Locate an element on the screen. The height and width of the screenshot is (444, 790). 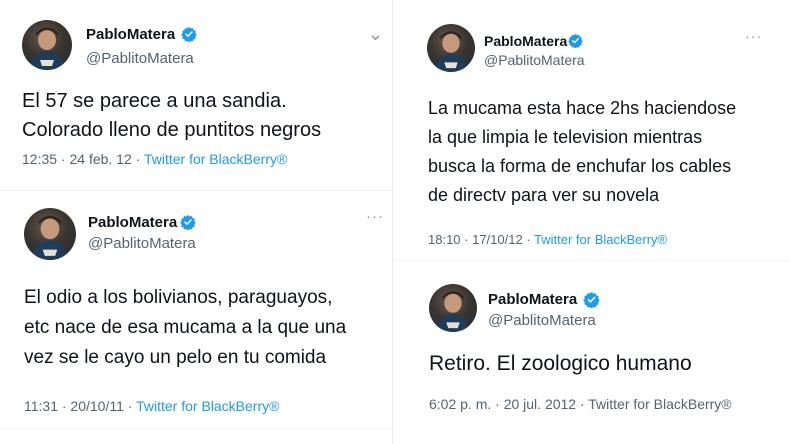
tweet-text-line: vez se le cayo un pelo en tu comida is located at coordinates (175, 357).